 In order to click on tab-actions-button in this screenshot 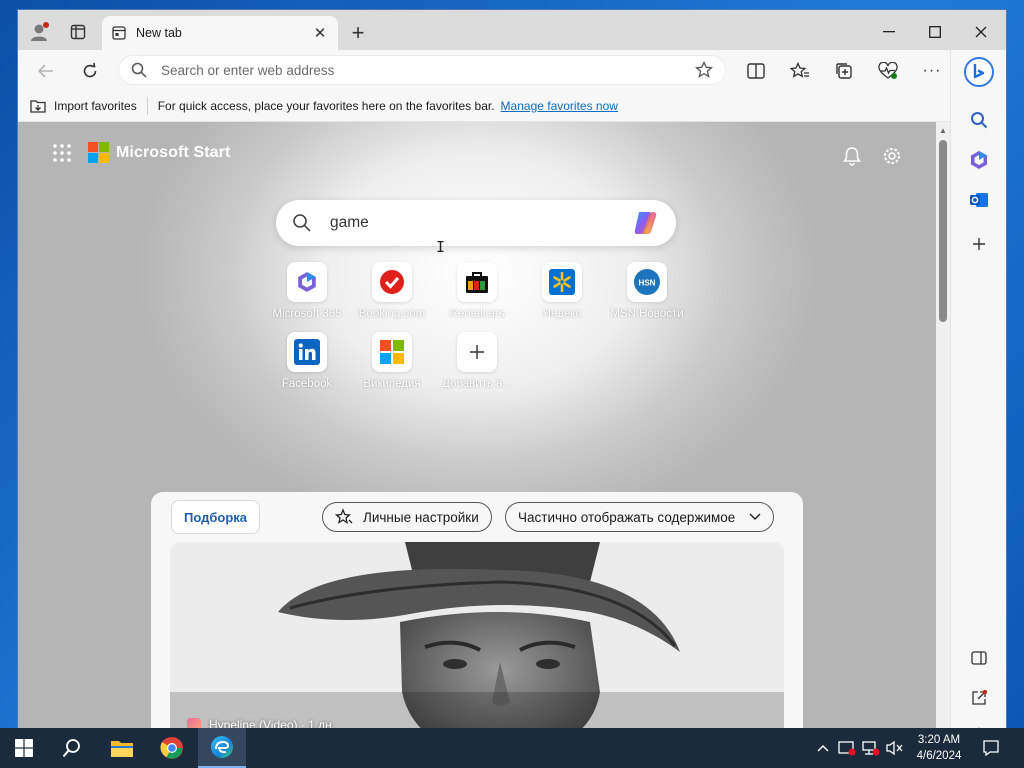, I will do `click(78, 32)`.